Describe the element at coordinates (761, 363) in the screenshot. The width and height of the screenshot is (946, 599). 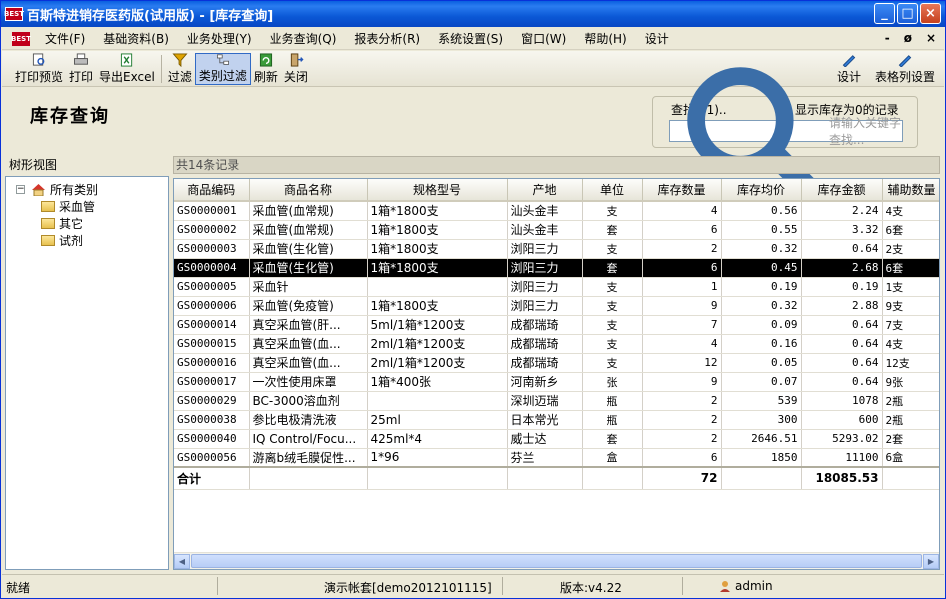
I see `table-cell: 0.05` at that location.